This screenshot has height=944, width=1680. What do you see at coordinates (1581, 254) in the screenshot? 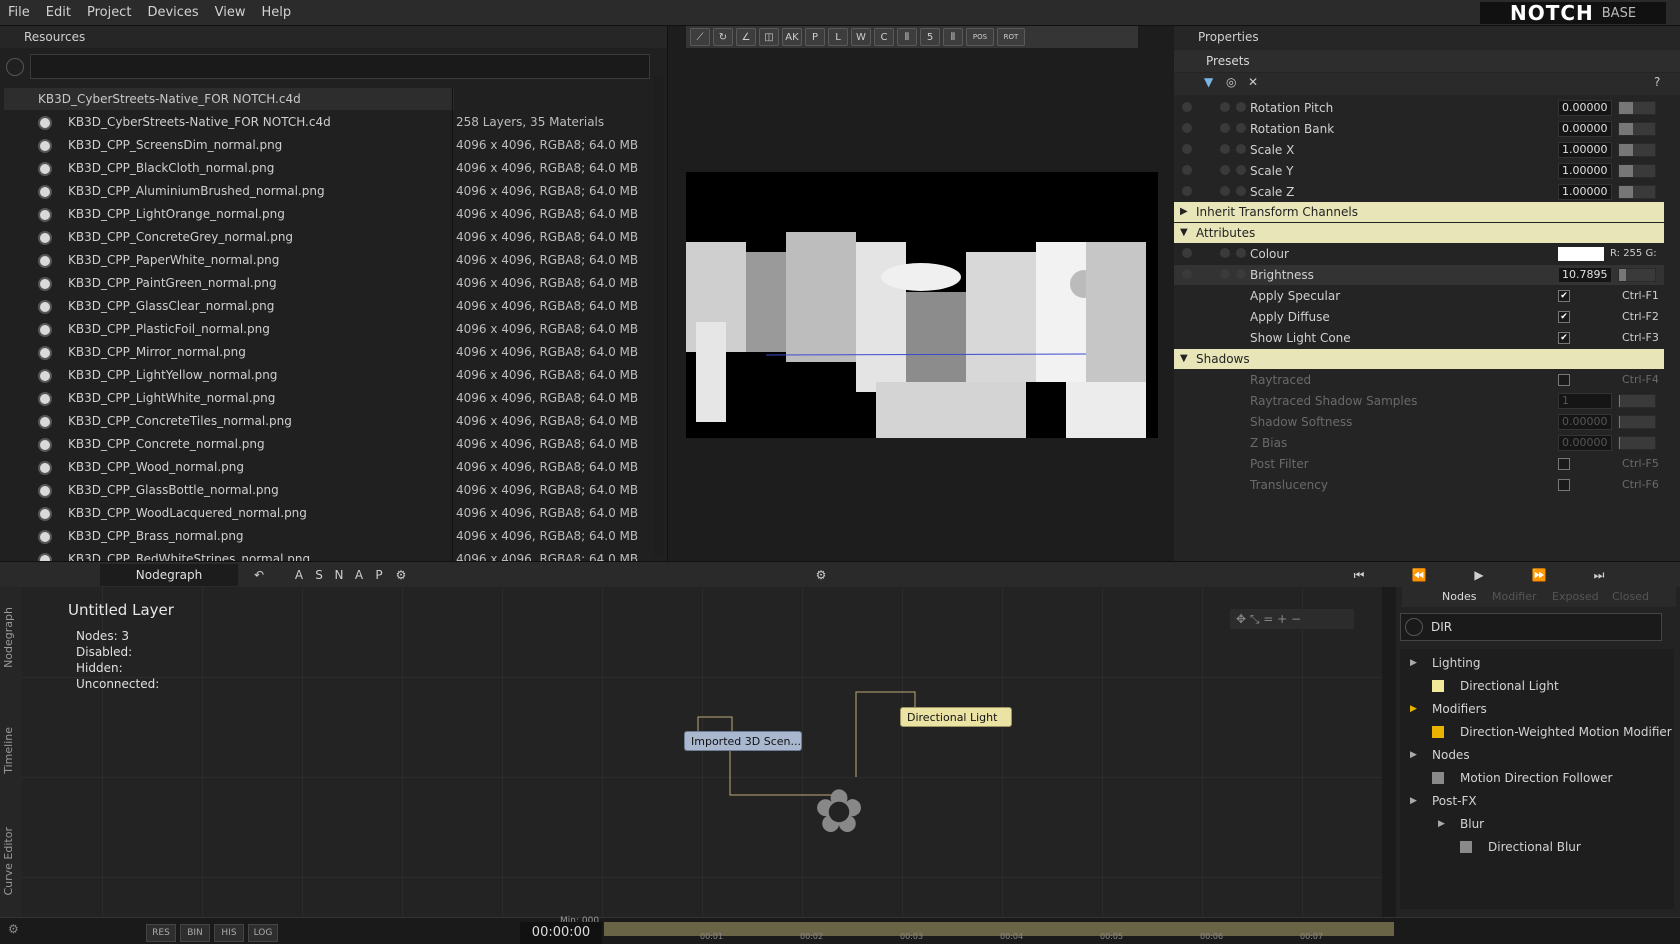
I see `colour-swatch` at bounding box center [1581, 254].